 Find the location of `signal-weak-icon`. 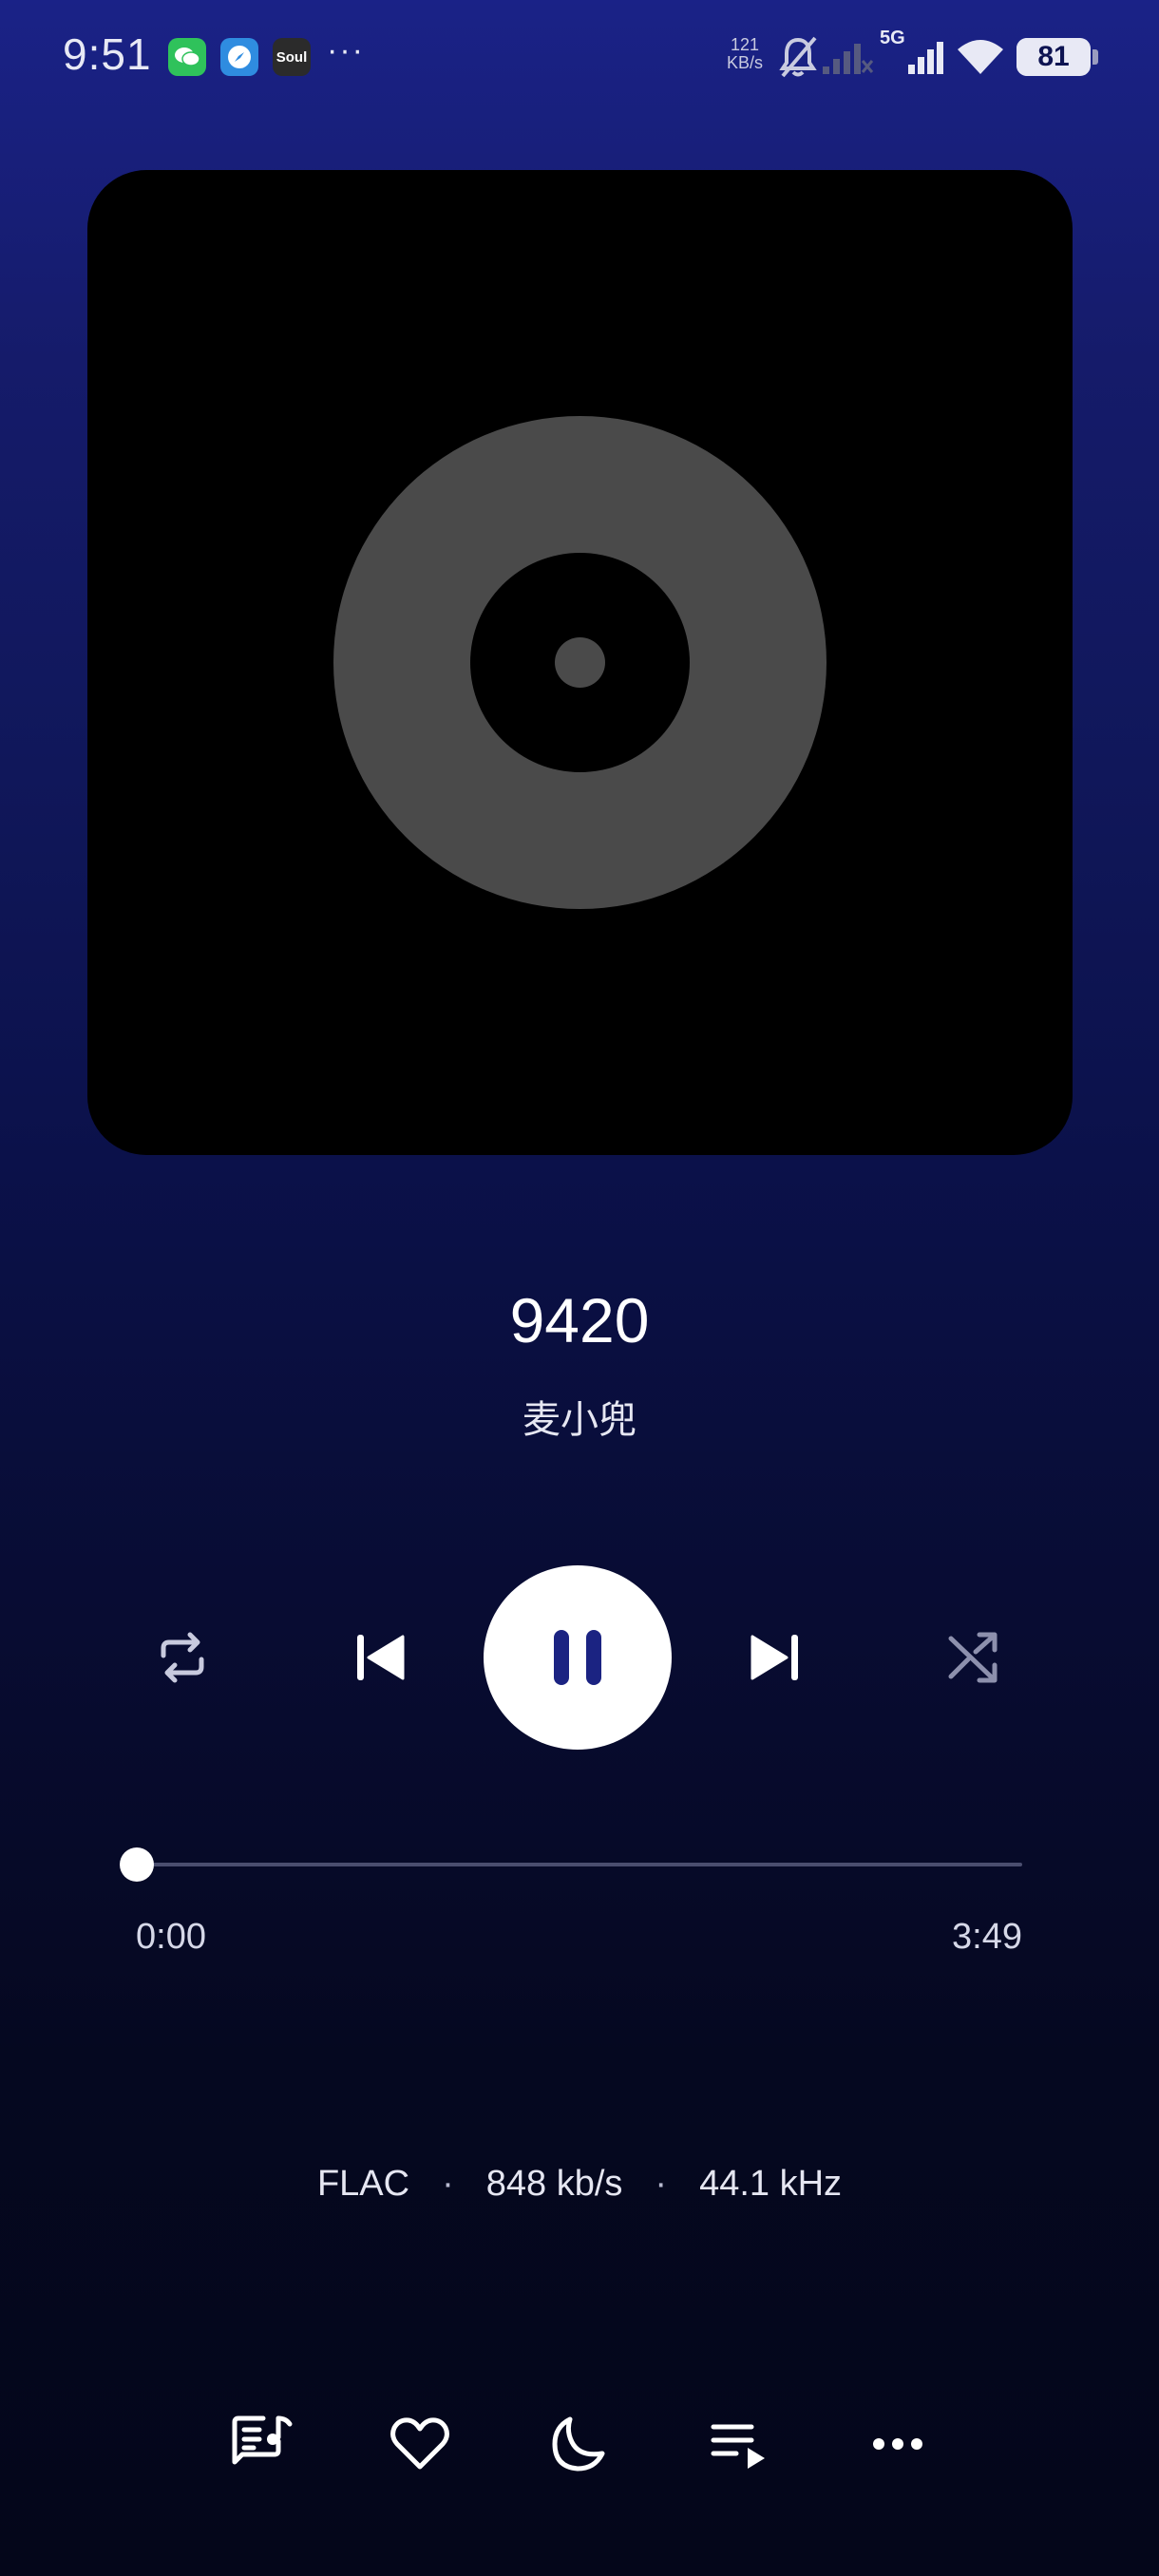

signal-weak-icon is located at coordinates (847, 59).